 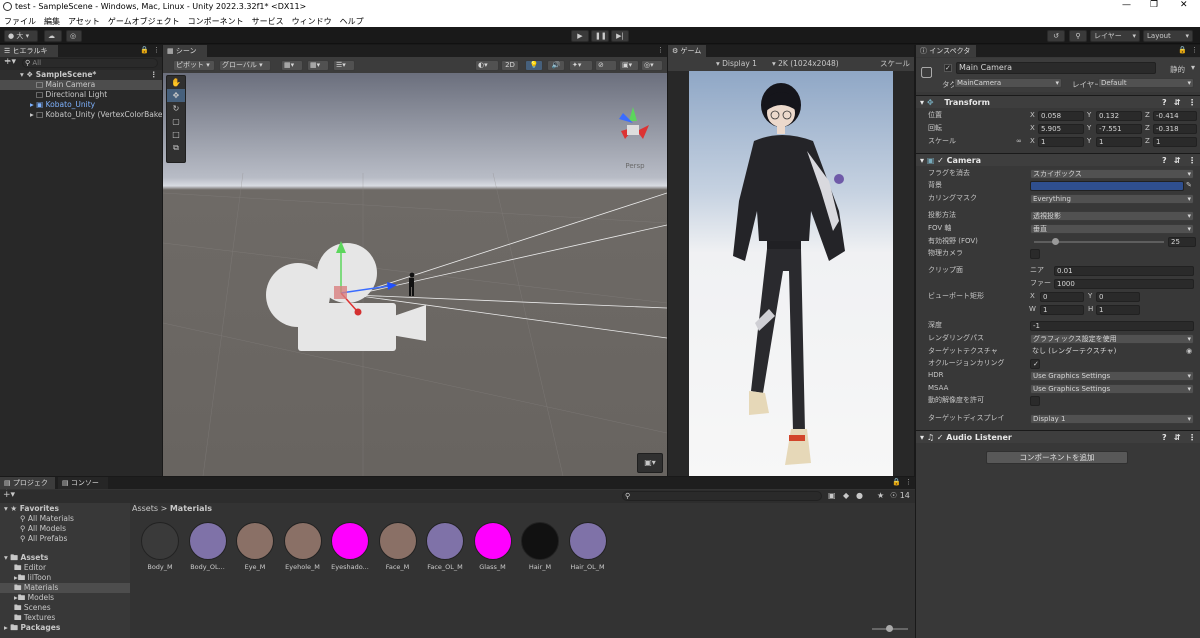 What do you see at coordinates (1112, 326) in the screenshot?
I see `depth-input: -1` at bounding box center [1112, 326].